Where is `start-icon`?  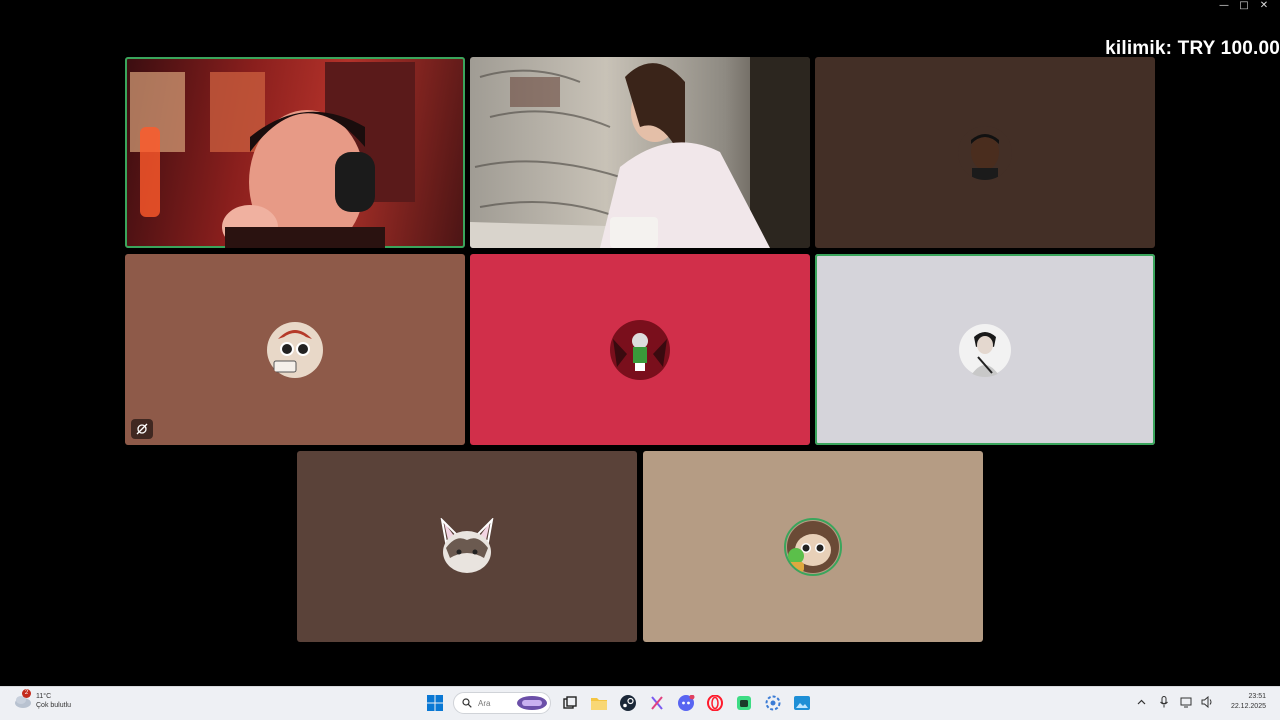
start-icon is located at coordinates (434, 703).